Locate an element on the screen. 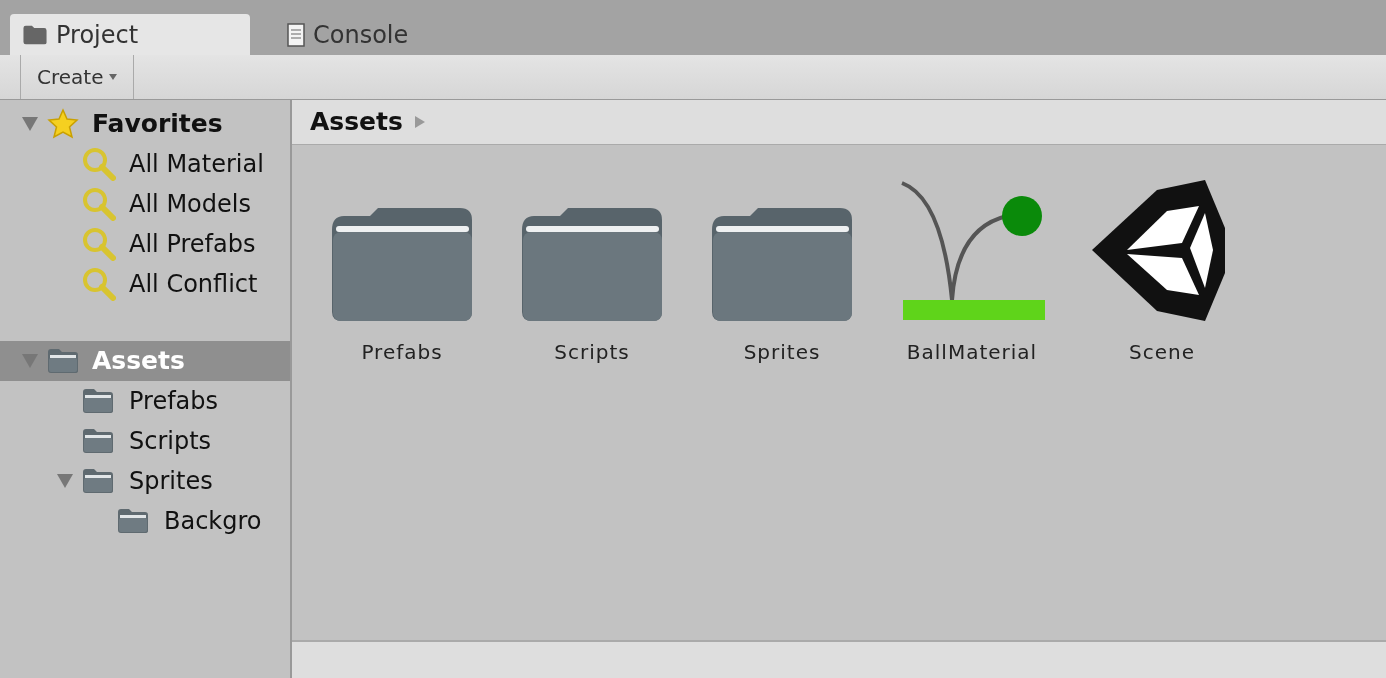 The width and height of the screenshot is (1386, 678). tree-item: All Conflict is located at coordinates (145, 284).